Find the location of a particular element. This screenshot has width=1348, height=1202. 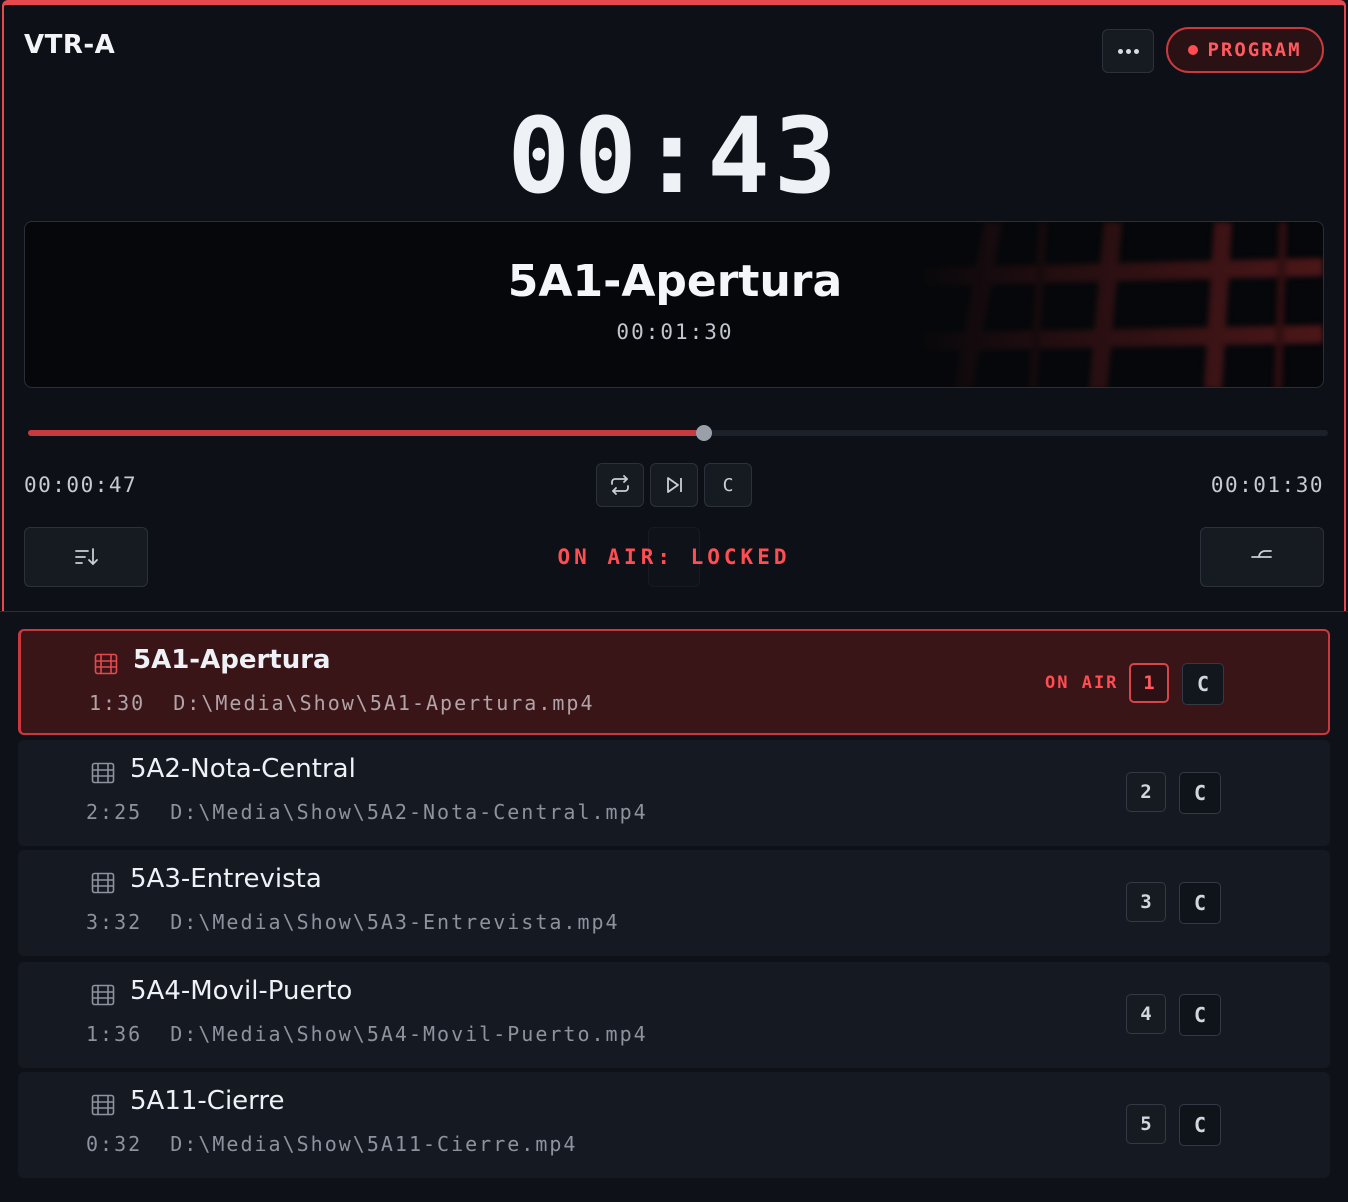

on-air-tag: ON AIR is located at coordinates (1082, 683).